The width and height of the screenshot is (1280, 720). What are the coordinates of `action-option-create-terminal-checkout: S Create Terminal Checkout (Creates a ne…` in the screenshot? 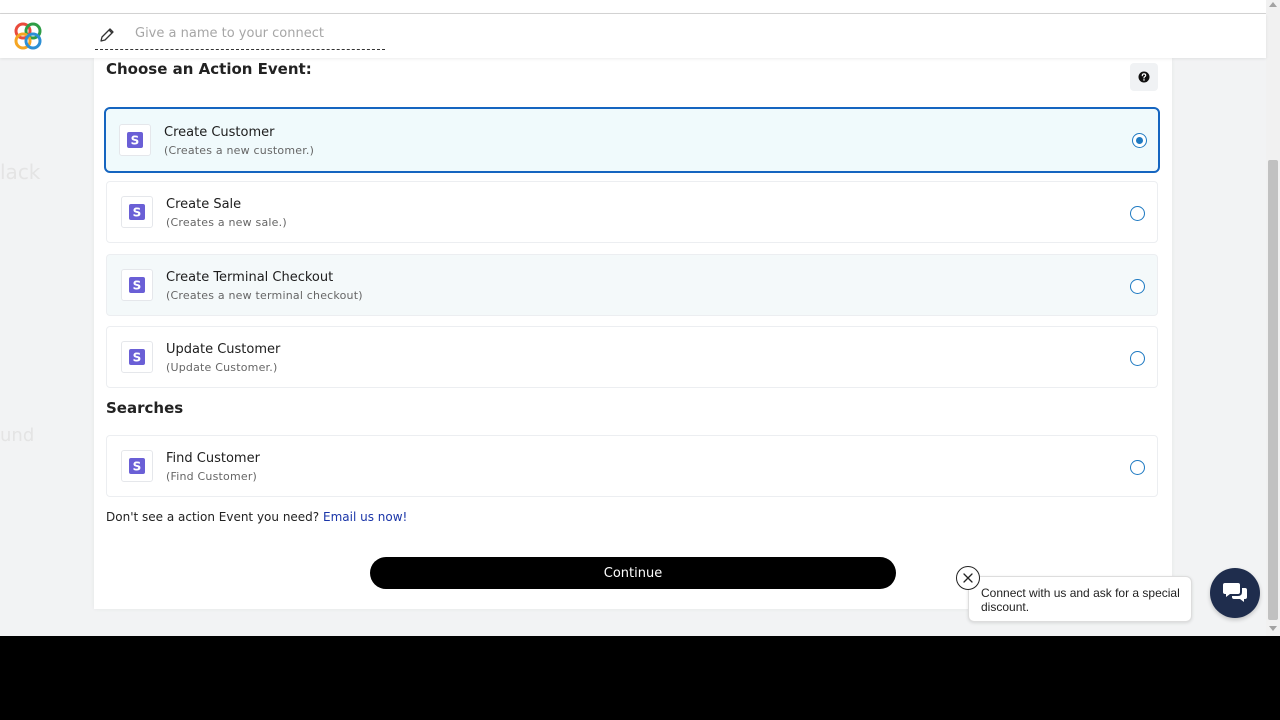 It's located at (632, 285).